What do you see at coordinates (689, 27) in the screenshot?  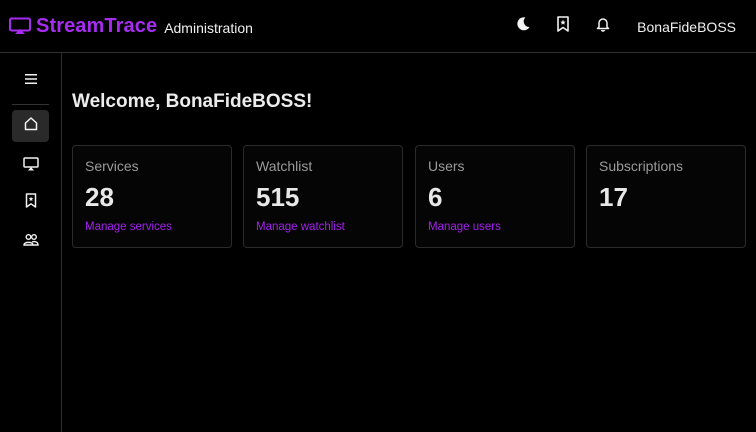 I see `user-menu: BonaFideBOSS` at bounding box center [689, 27].